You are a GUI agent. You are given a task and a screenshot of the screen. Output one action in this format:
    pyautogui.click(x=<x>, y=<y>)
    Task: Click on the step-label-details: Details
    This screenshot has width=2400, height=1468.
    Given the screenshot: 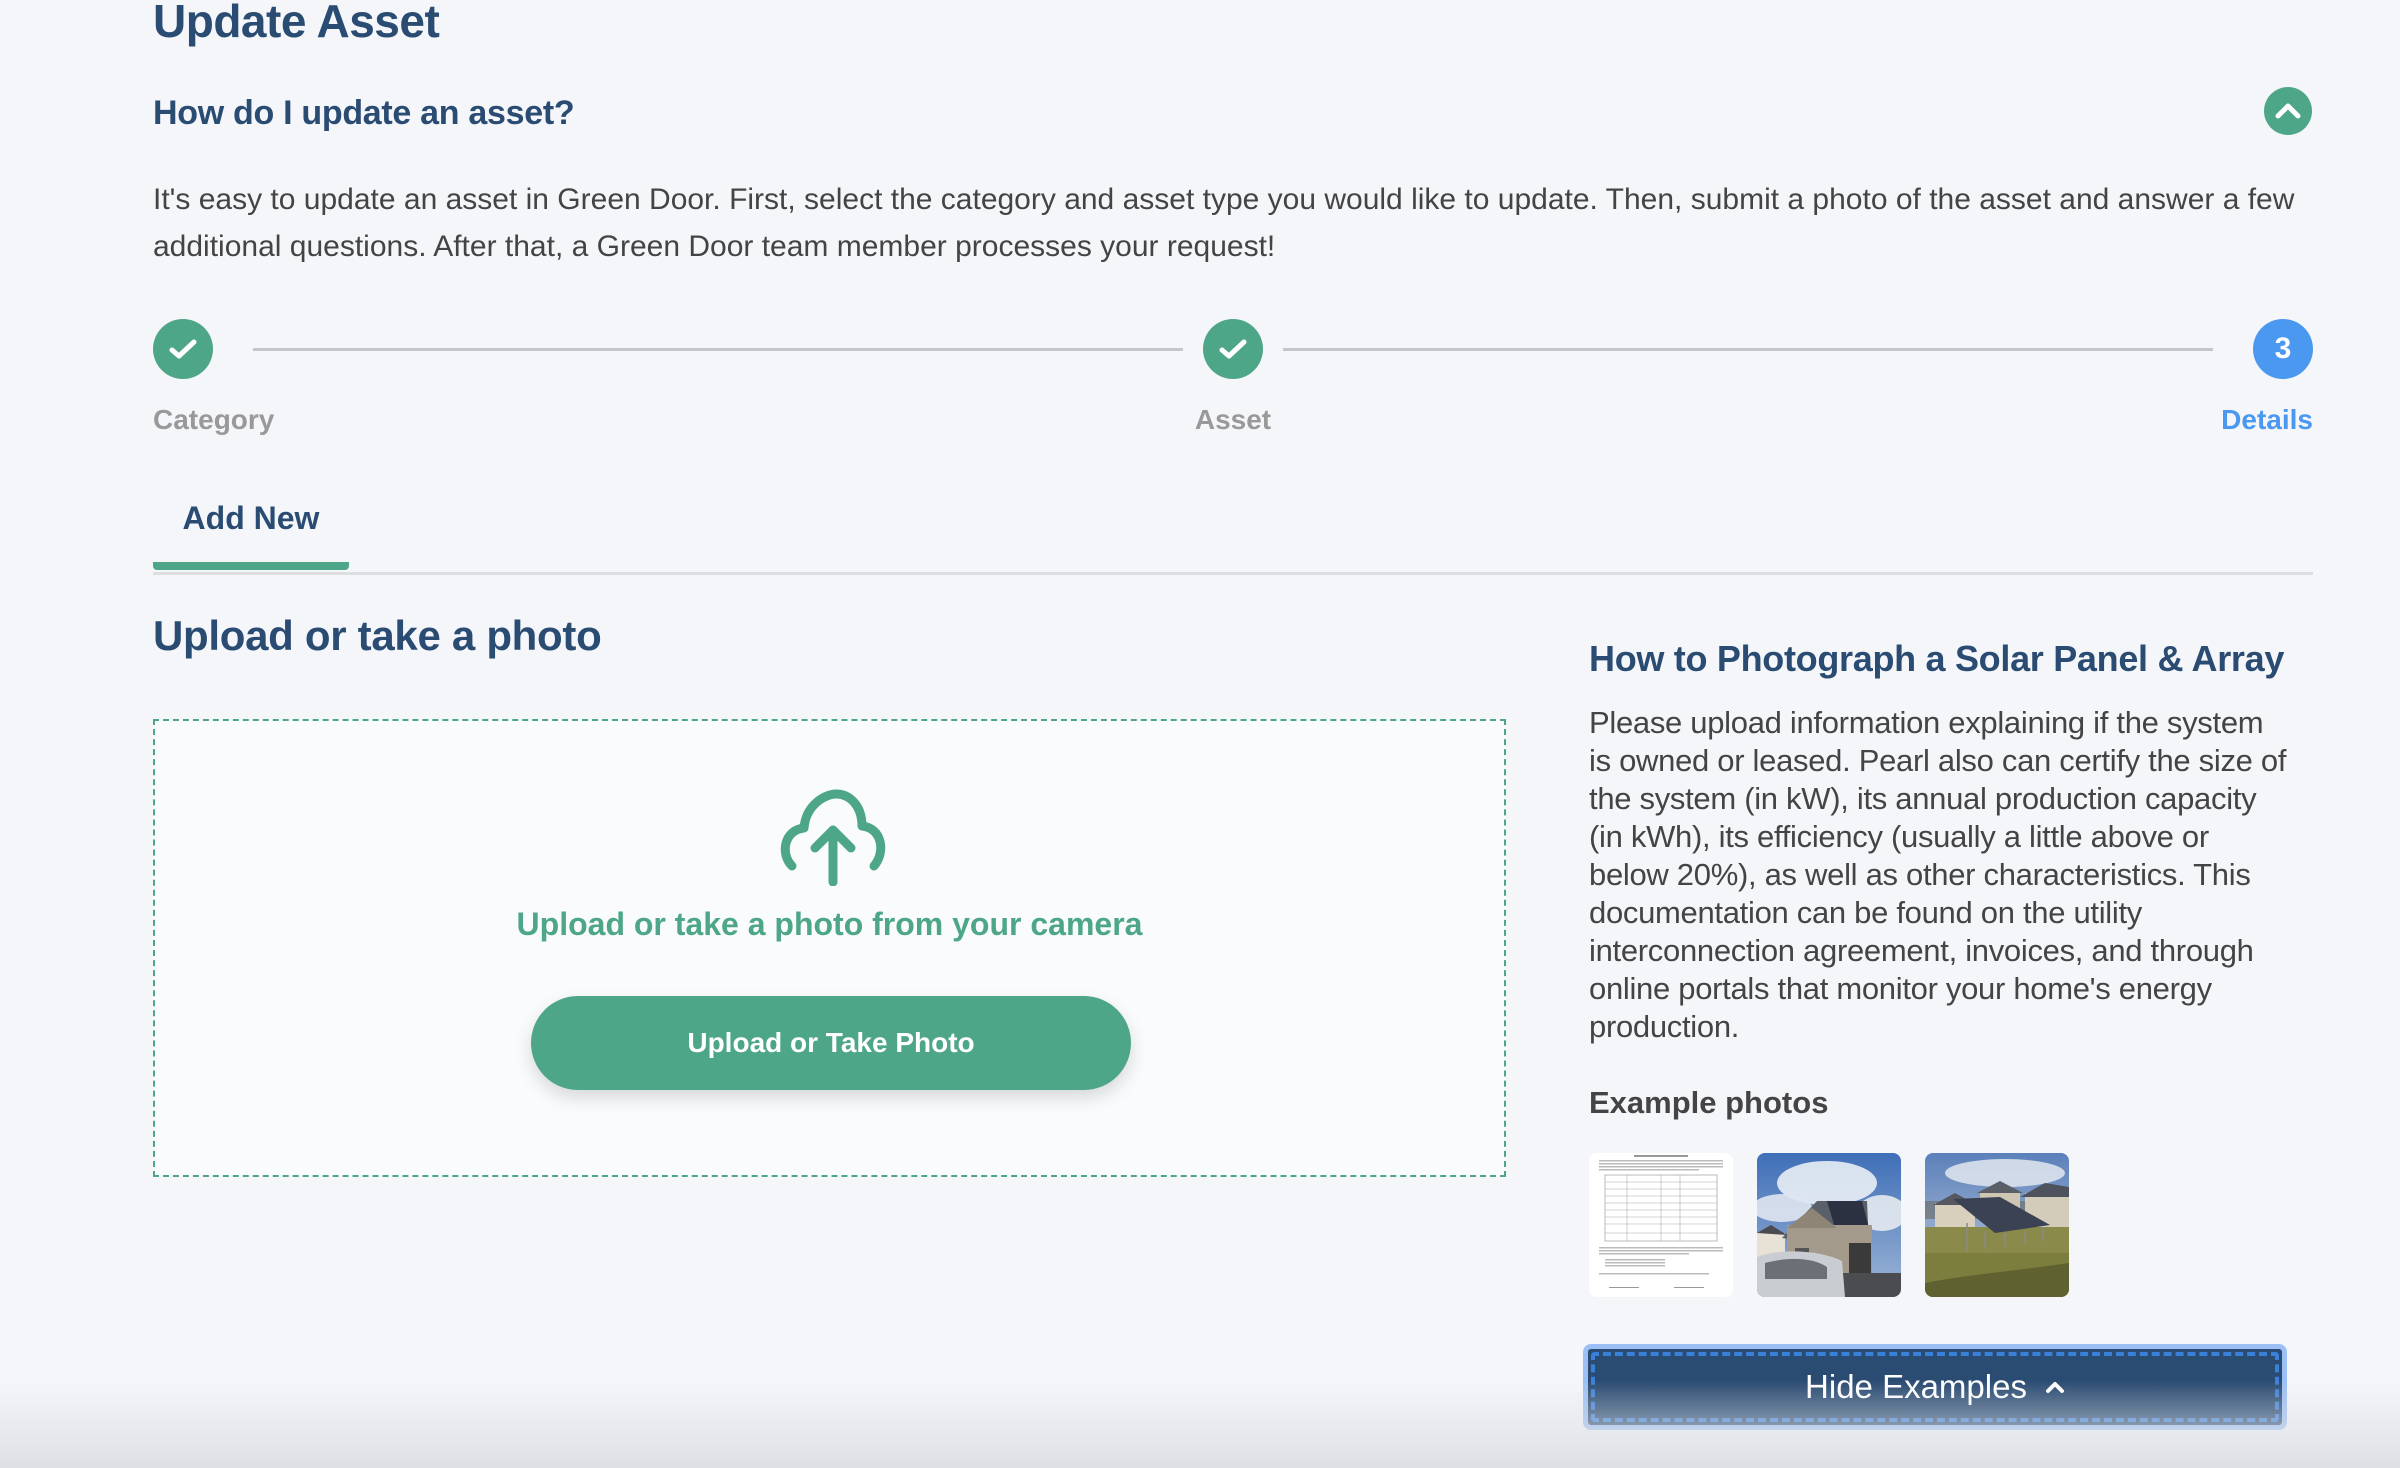 What is the action you would take?
    pyautogui.click(x=2267, y=419)
    